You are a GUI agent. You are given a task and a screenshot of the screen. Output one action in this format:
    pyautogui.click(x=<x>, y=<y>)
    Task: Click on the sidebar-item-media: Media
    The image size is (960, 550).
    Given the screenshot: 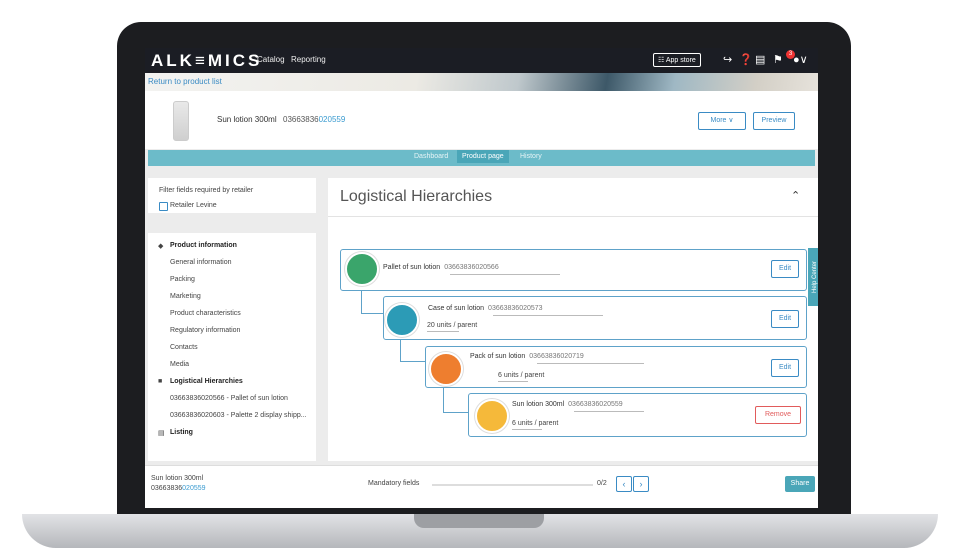 What is the action you would take?
    pyautogui.click(x=179, y=364)
    